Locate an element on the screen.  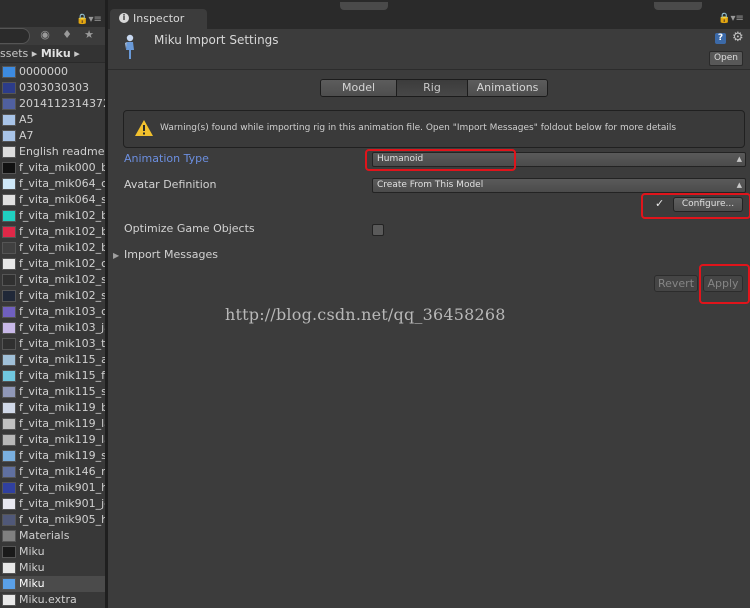
list-item: 0000000 is located at coordinates (52, 72).